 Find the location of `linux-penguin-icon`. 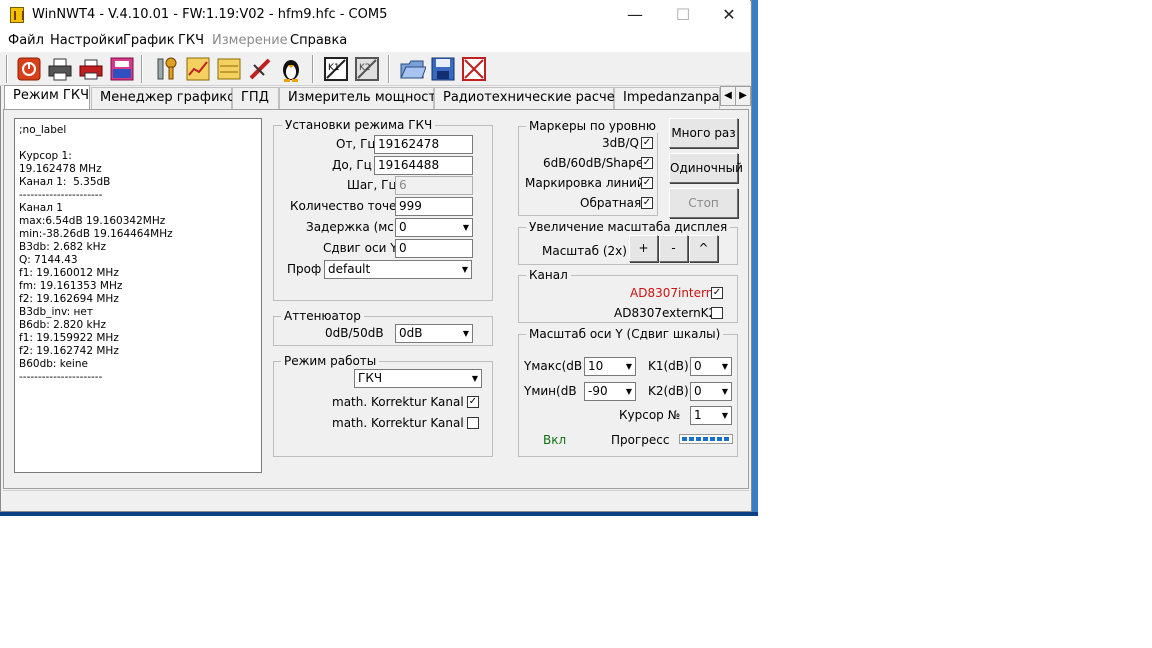

linux-penguin-icon is located at coordinates (291, 69).